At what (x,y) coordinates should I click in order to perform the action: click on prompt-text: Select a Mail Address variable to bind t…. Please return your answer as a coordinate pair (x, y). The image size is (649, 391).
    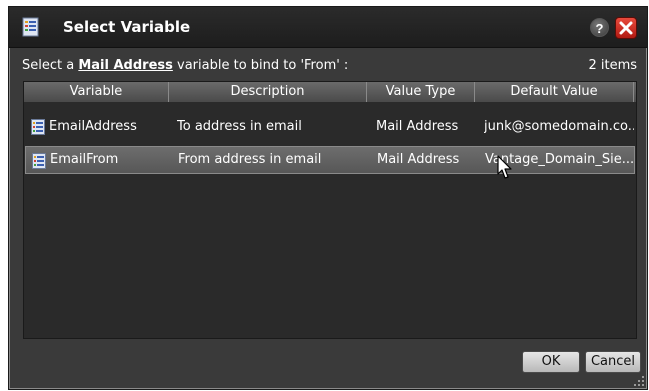
    Looking at the image, I should click on (185, 65).